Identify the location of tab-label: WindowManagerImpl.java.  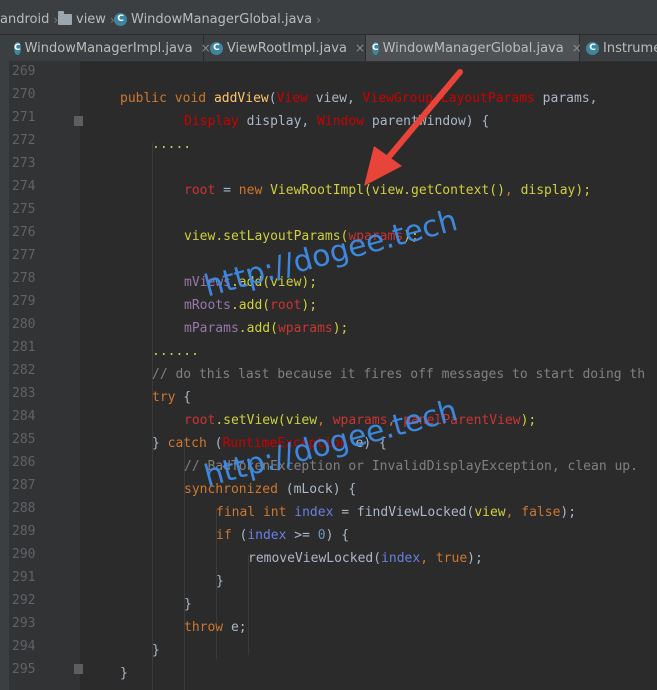
(108, 48).